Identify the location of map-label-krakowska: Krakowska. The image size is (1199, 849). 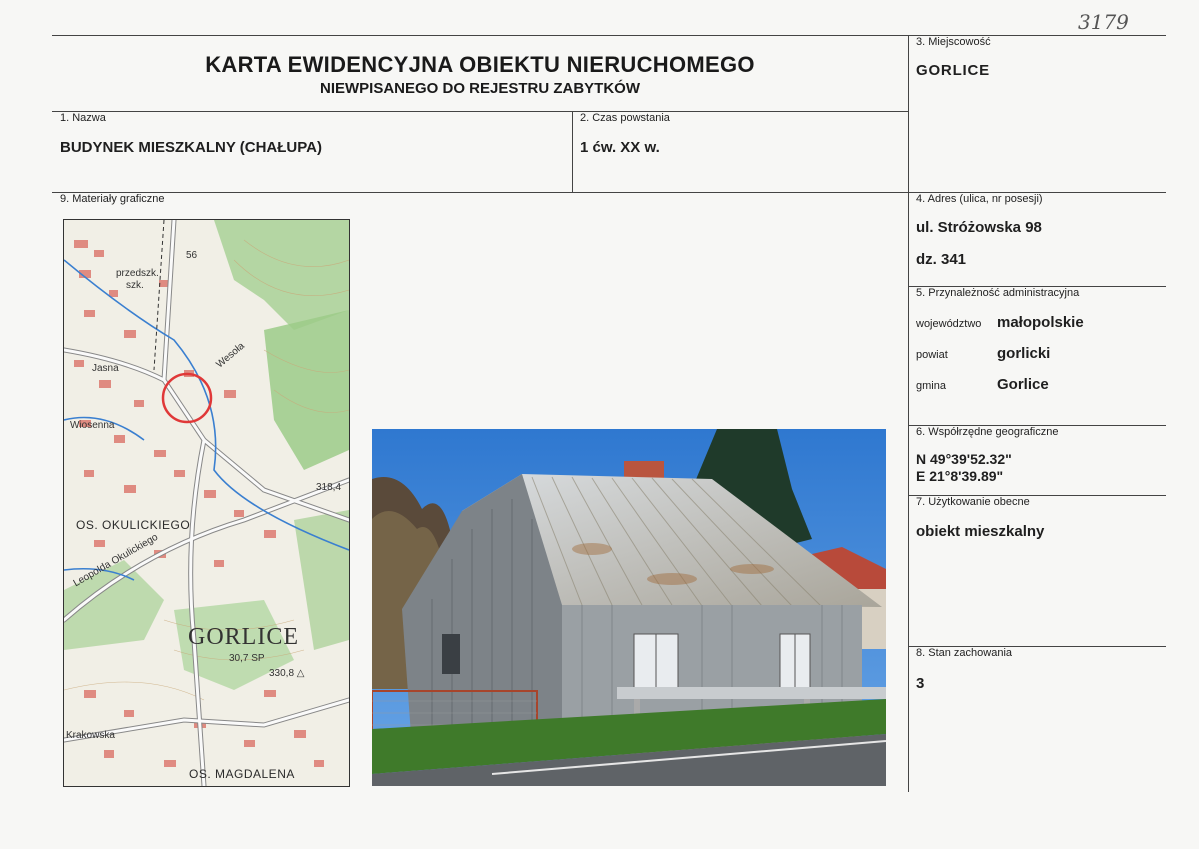
(90, 735).